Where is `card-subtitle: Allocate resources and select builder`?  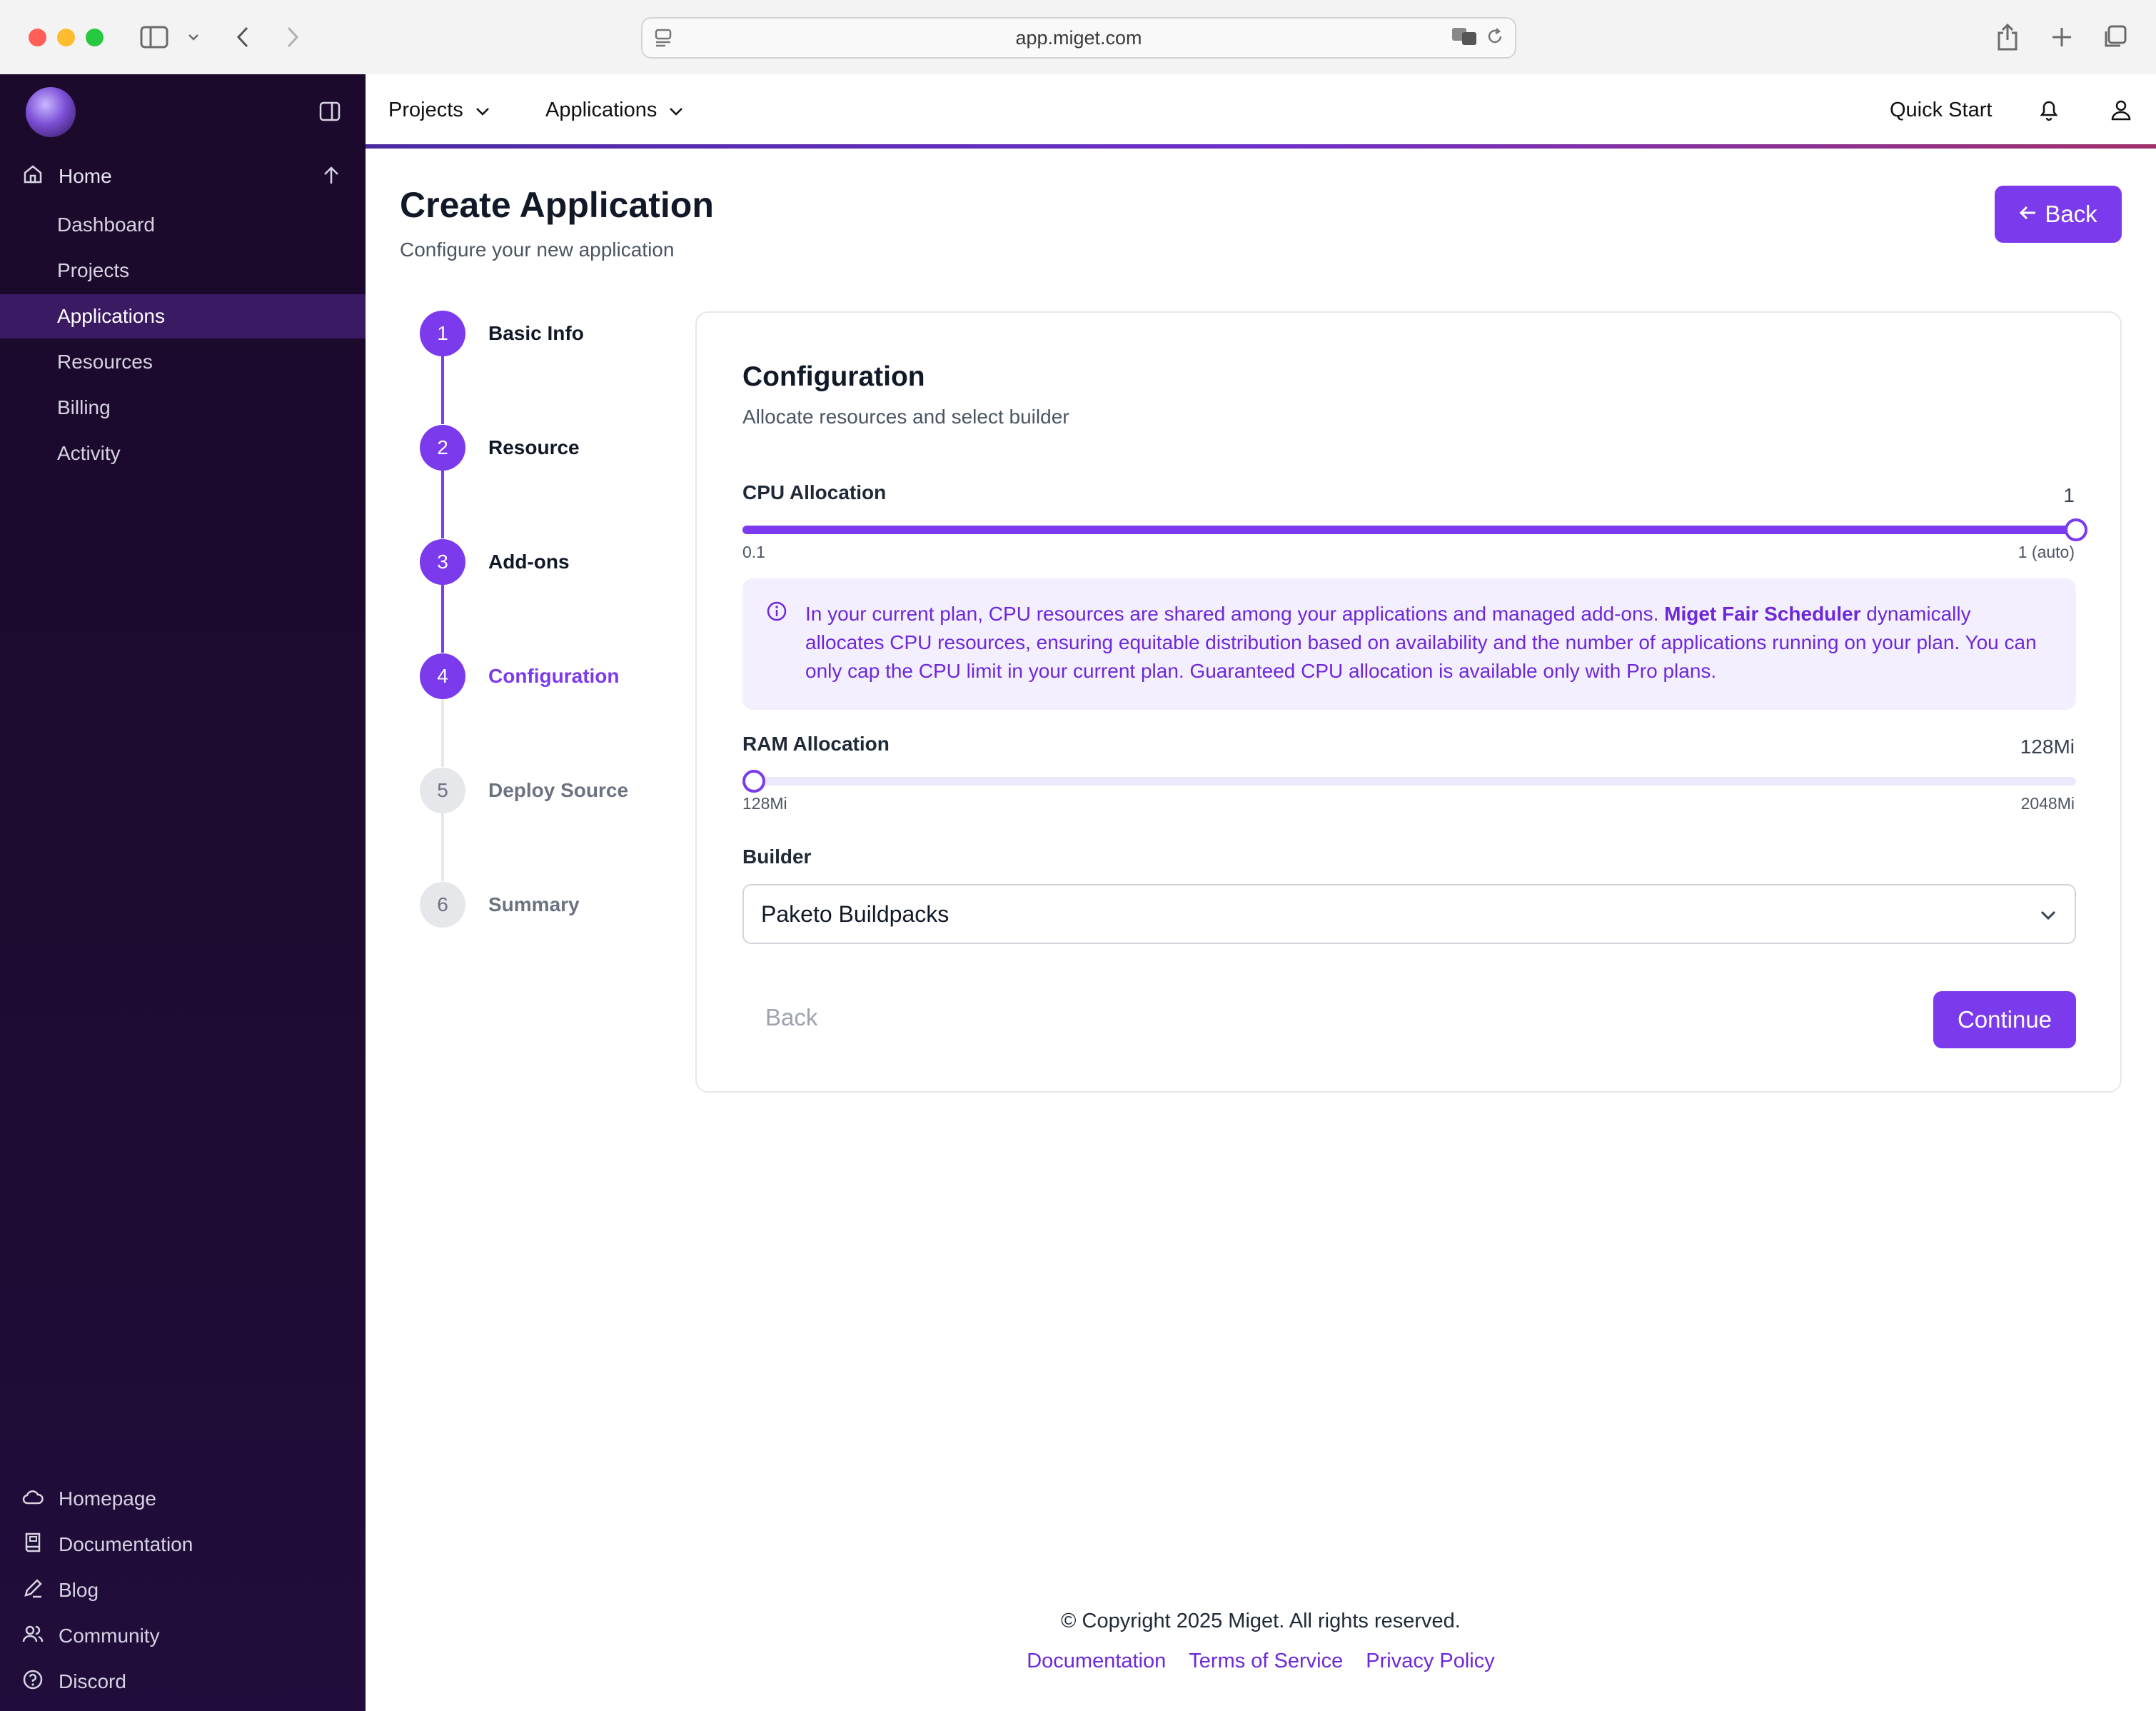
card-subtitle: Allocate resources and select builder is located at coordinates (906, 417).